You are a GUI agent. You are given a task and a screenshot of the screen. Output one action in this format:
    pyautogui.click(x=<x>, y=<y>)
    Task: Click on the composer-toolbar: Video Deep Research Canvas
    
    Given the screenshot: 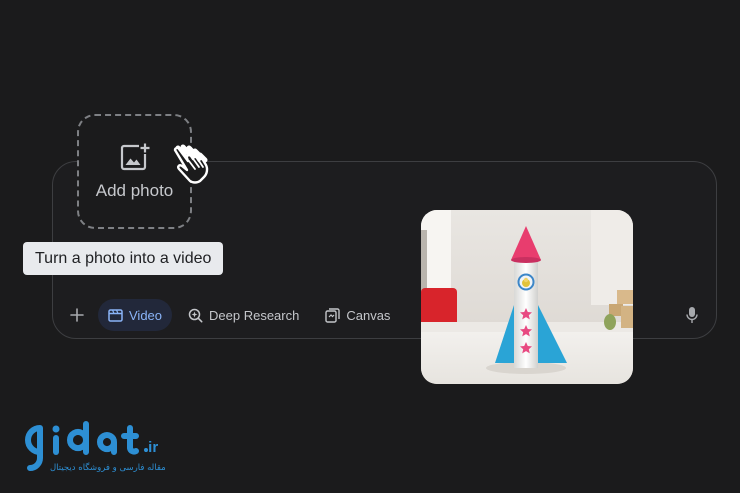 What is the action you would take?
    pyautogui.click(x=231, y=315)
    